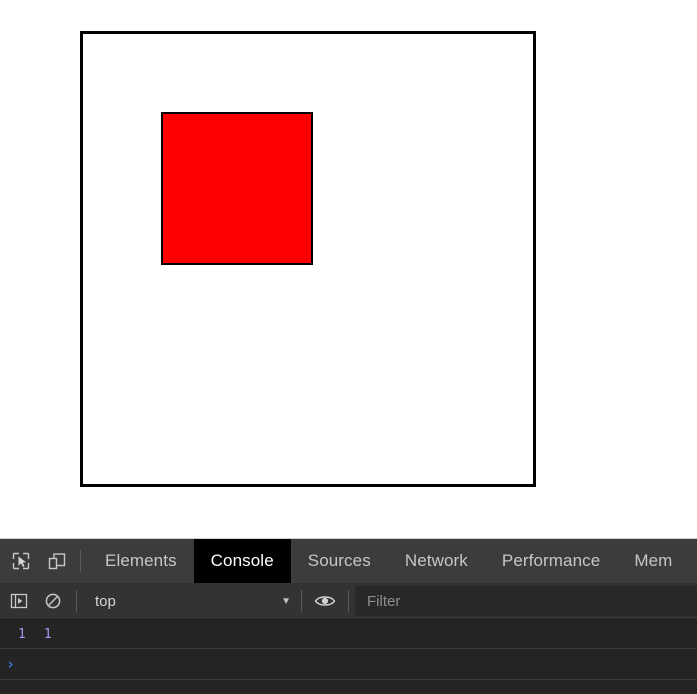 Image resolution: width=697 pixels, height=694 pixels. I want to click on console-sidebar-icon, so click(19, 601).